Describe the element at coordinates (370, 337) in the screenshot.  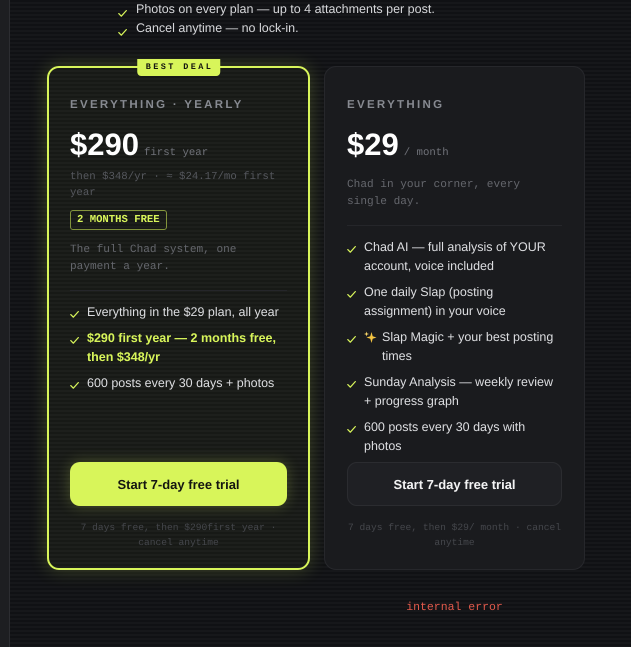
I see `sparkle-icon` at that location.